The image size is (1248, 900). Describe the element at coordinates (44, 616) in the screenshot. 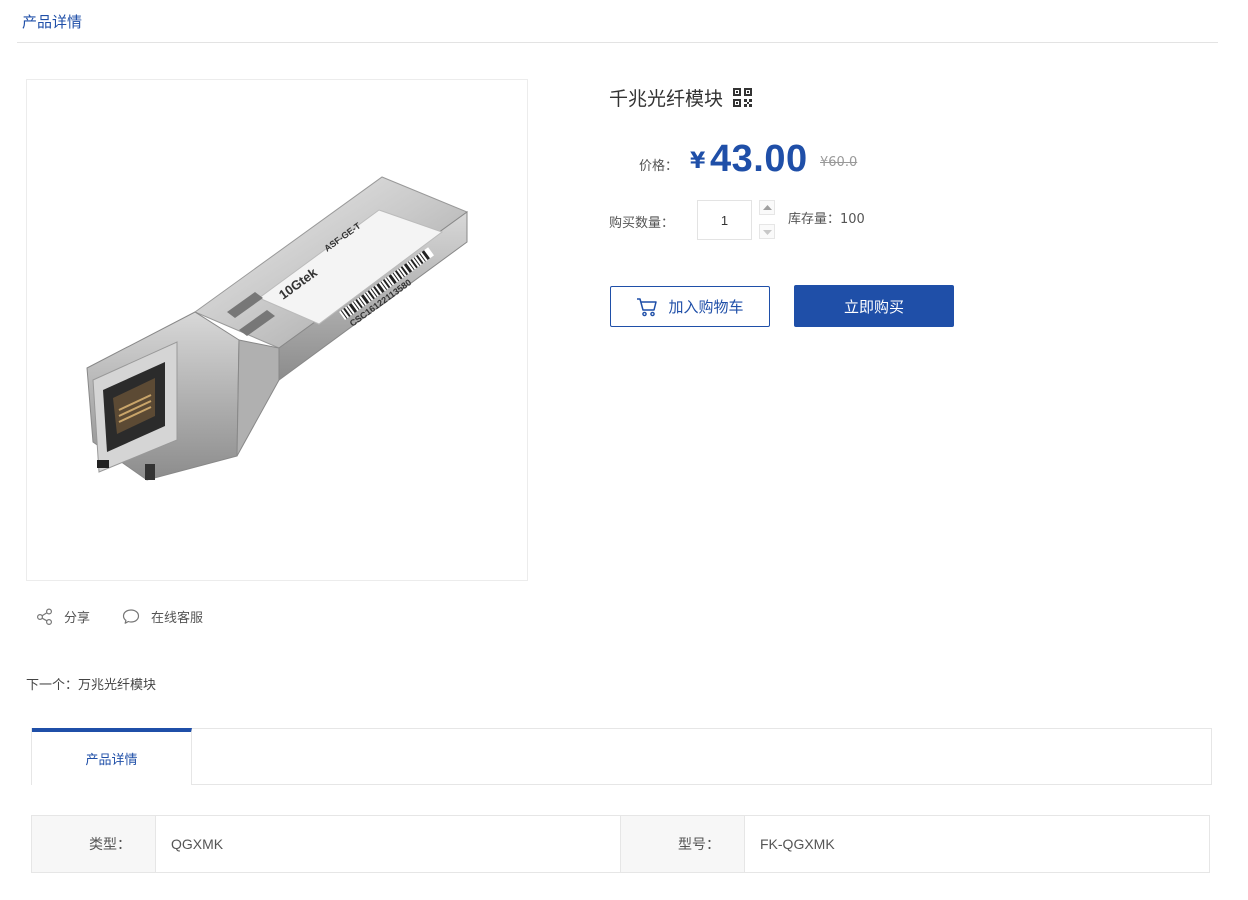

I see `share-icon` at that location.